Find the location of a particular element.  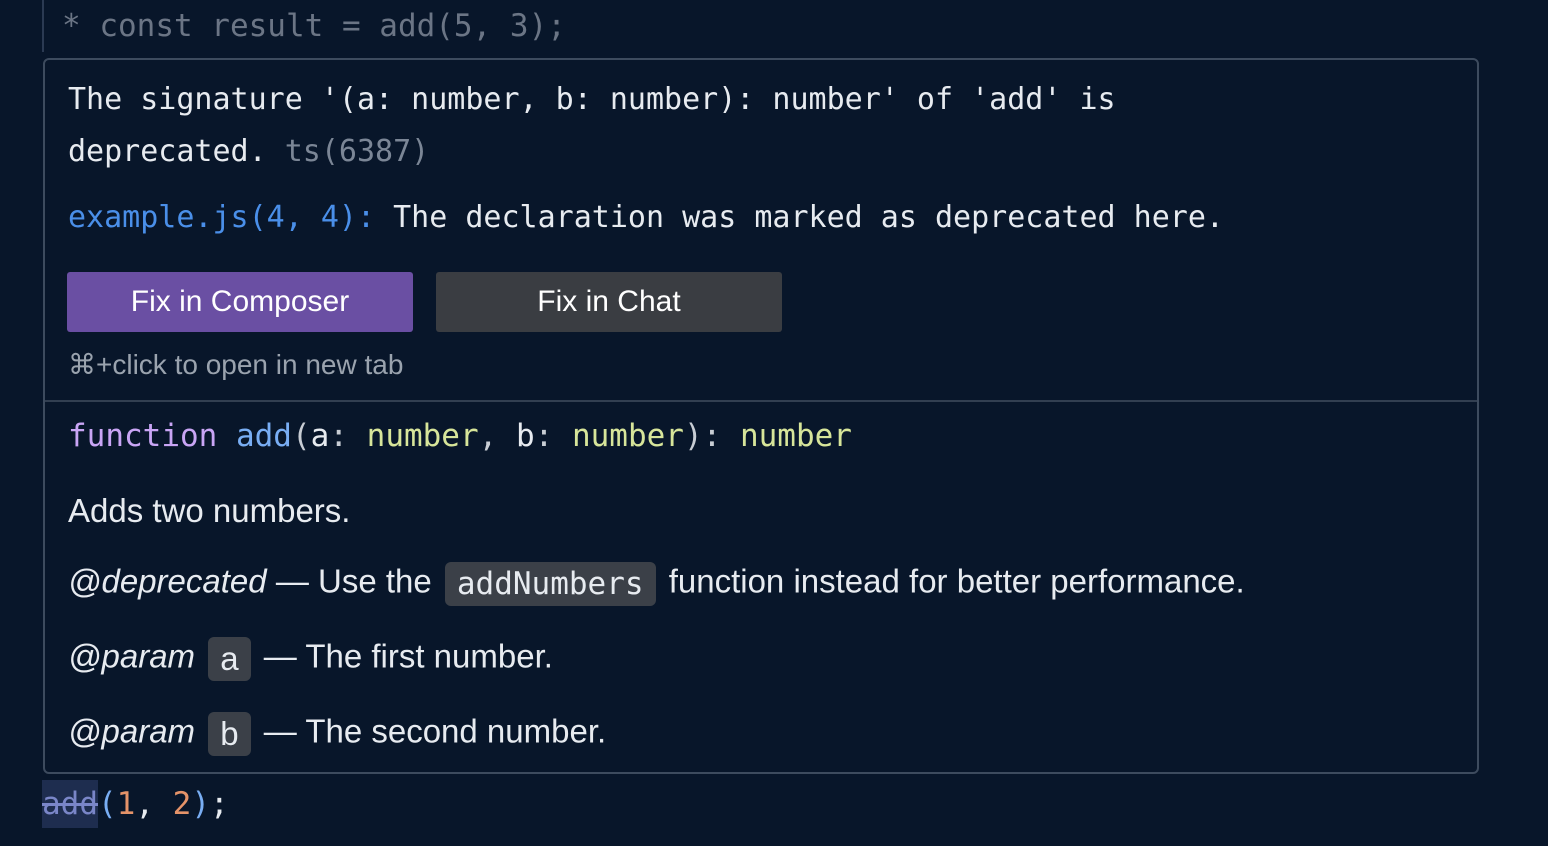

fix-in-composer-button: Fix in Composer is located at coordinates (240, 302).